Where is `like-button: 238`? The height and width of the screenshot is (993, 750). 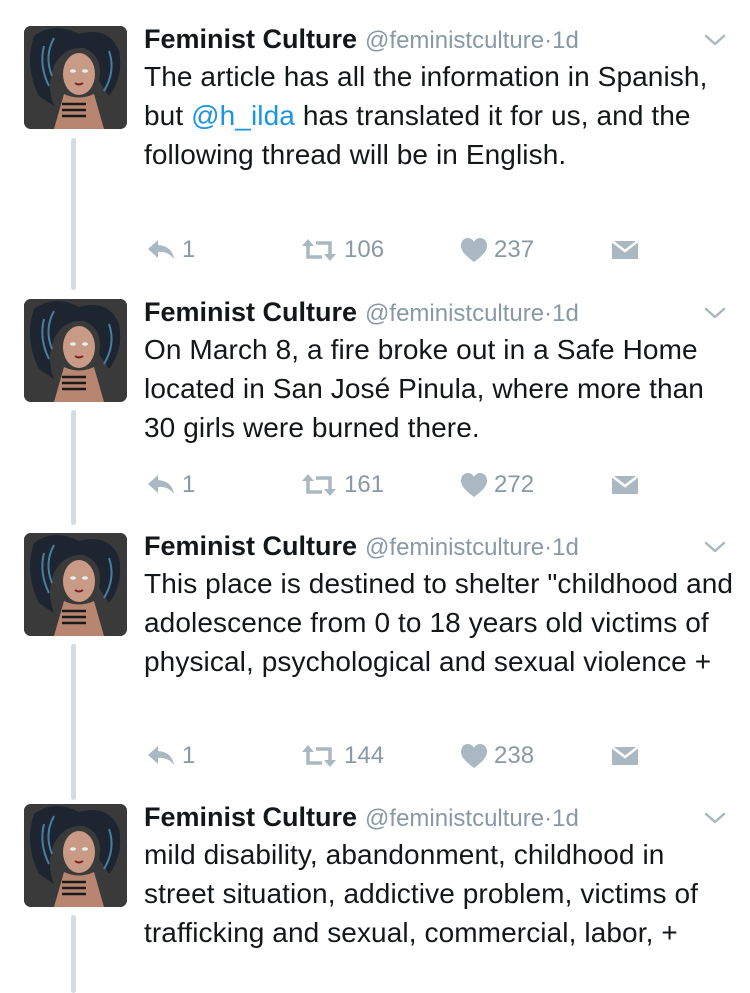 like-button: 238 is located at coordinates (497, 756).